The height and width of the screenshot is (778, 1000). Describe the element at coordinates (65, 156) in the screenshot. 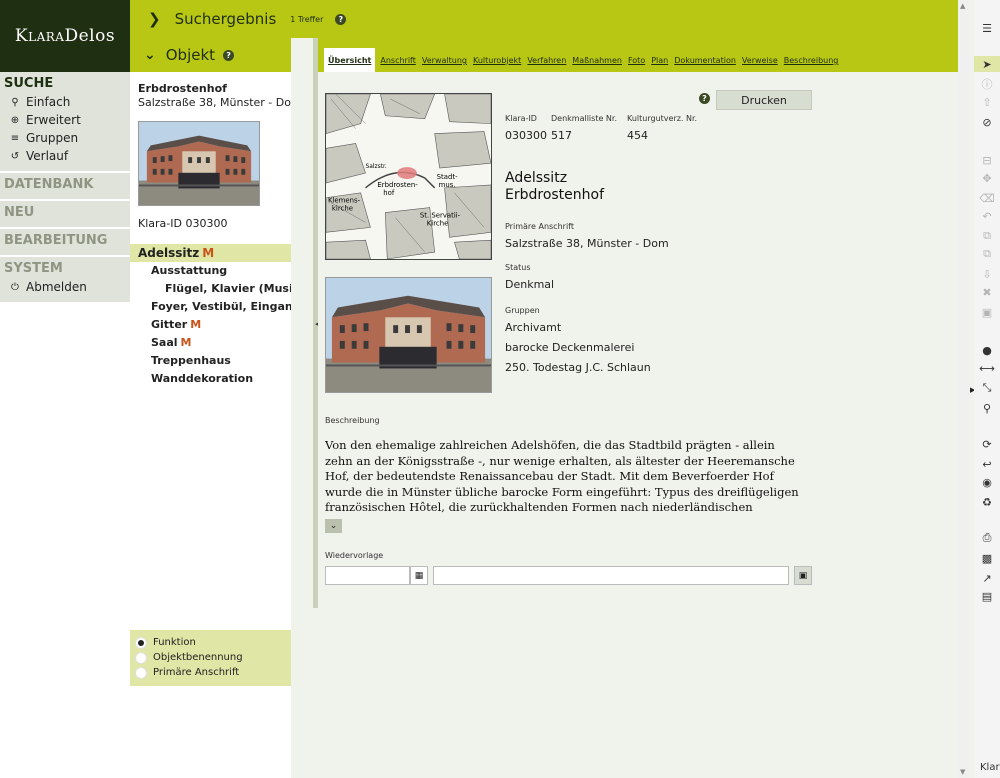

I see `nav-item-verlauf: ↺ Verlauf` at that location.